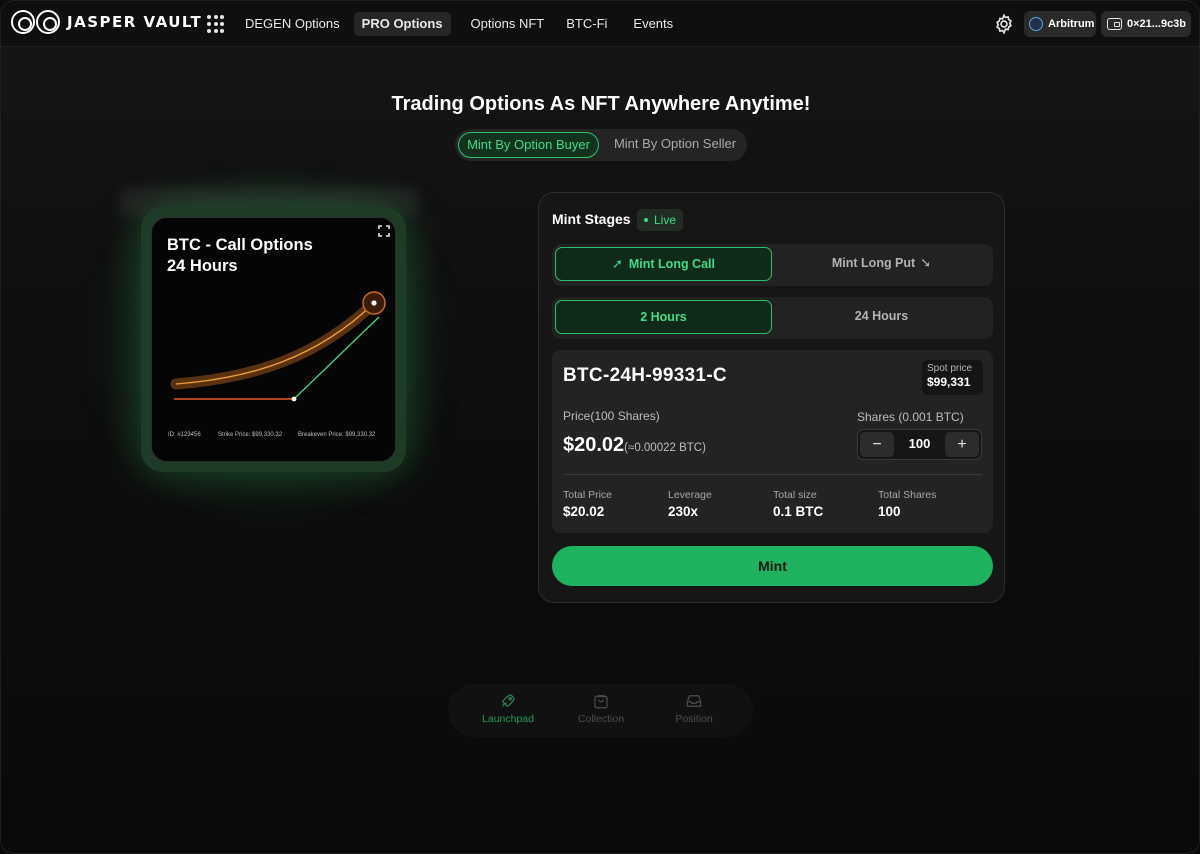  I want to click on nft-card-title: BTC - Call Options 24 Hours, so click(240, 256).